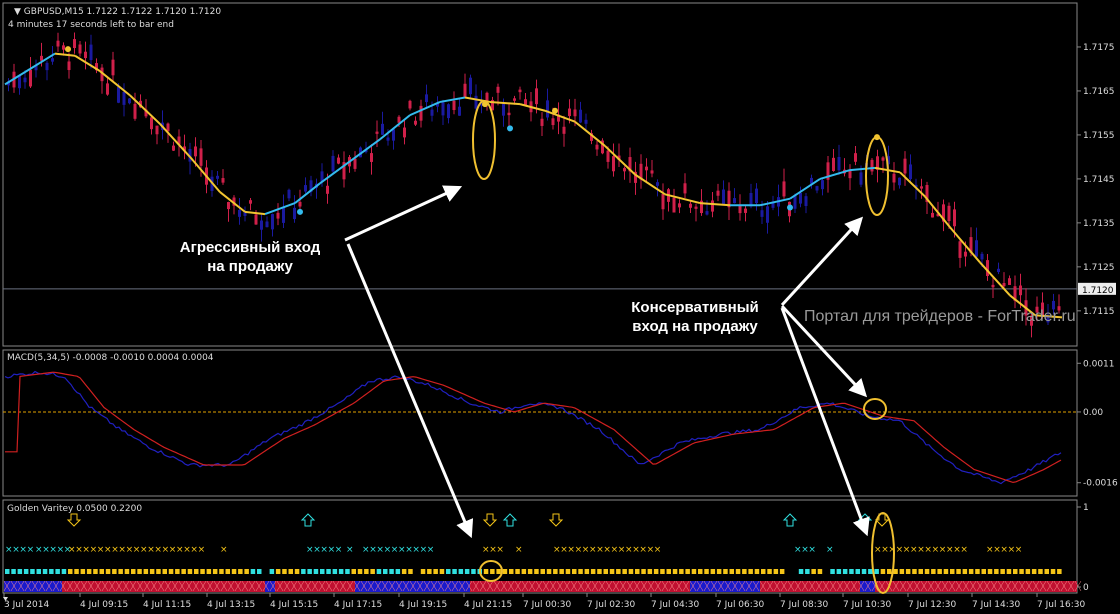 This screenshot has width=1120, height=614. What do you see at coordinates (17, 12) in the screenshot?
I see `collapse-triangle-icon: ▼` at bounding box center [17, 12].